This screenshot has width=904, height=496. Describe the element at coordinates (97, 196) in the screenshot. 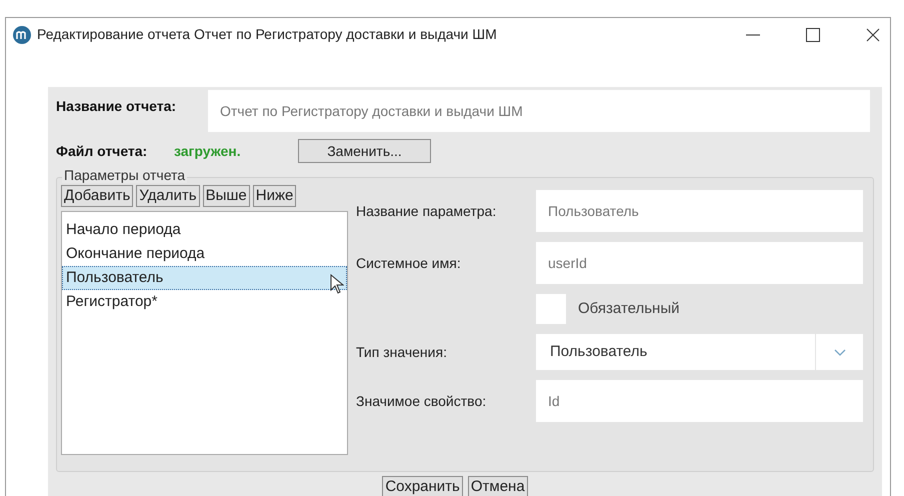

I see `toolbar-button: Добавить` at that location.